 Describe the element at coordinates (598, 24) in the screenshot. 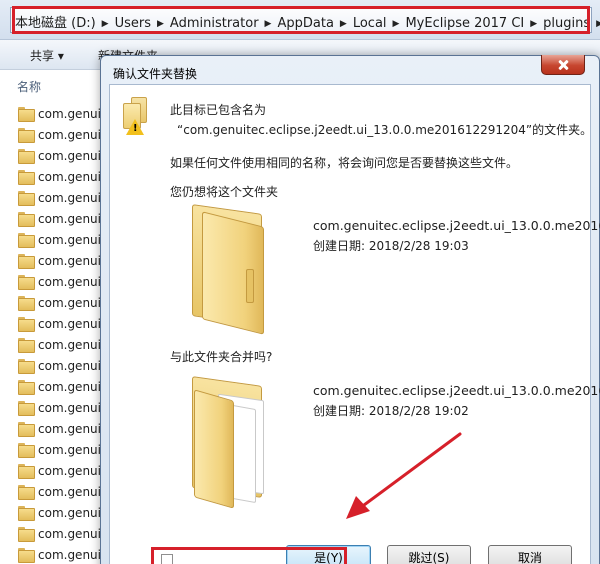

I see `breadcrumb-arrow-icon: ▶` at that location.